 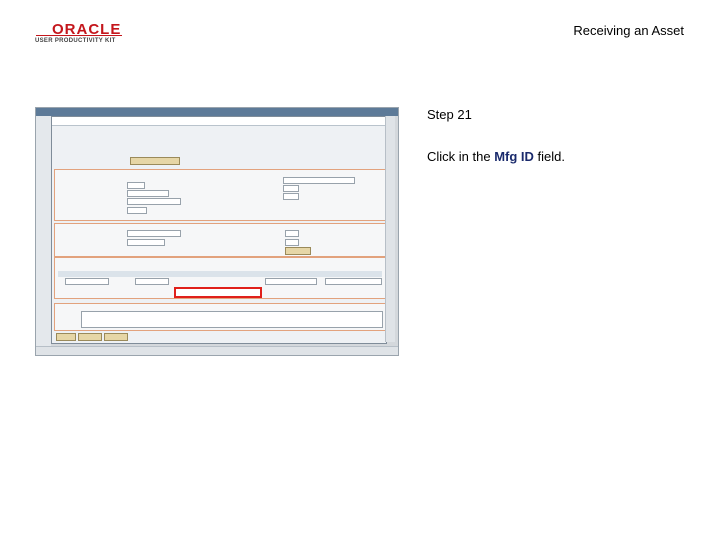 I want to click on distribution-field, so click(x=136, y=185).